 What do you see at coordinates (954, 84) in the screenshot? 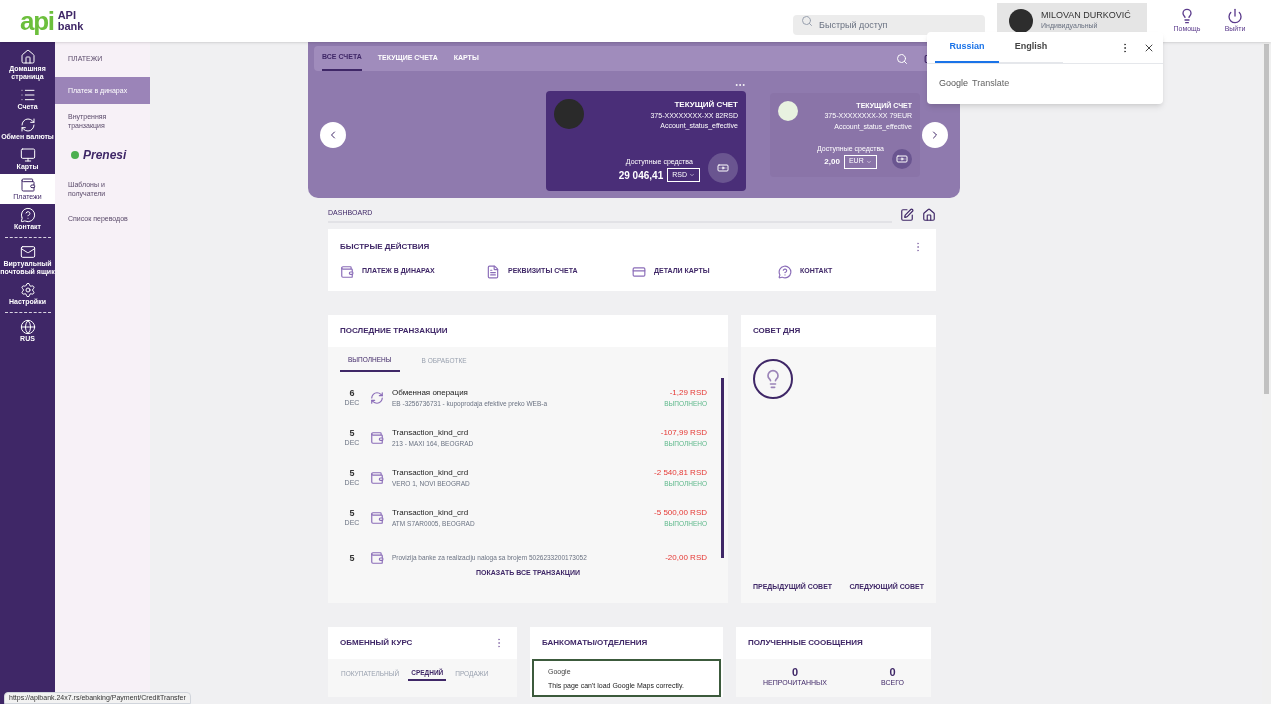
I see `translate-brand: Google` at bounding box center [954, 84].